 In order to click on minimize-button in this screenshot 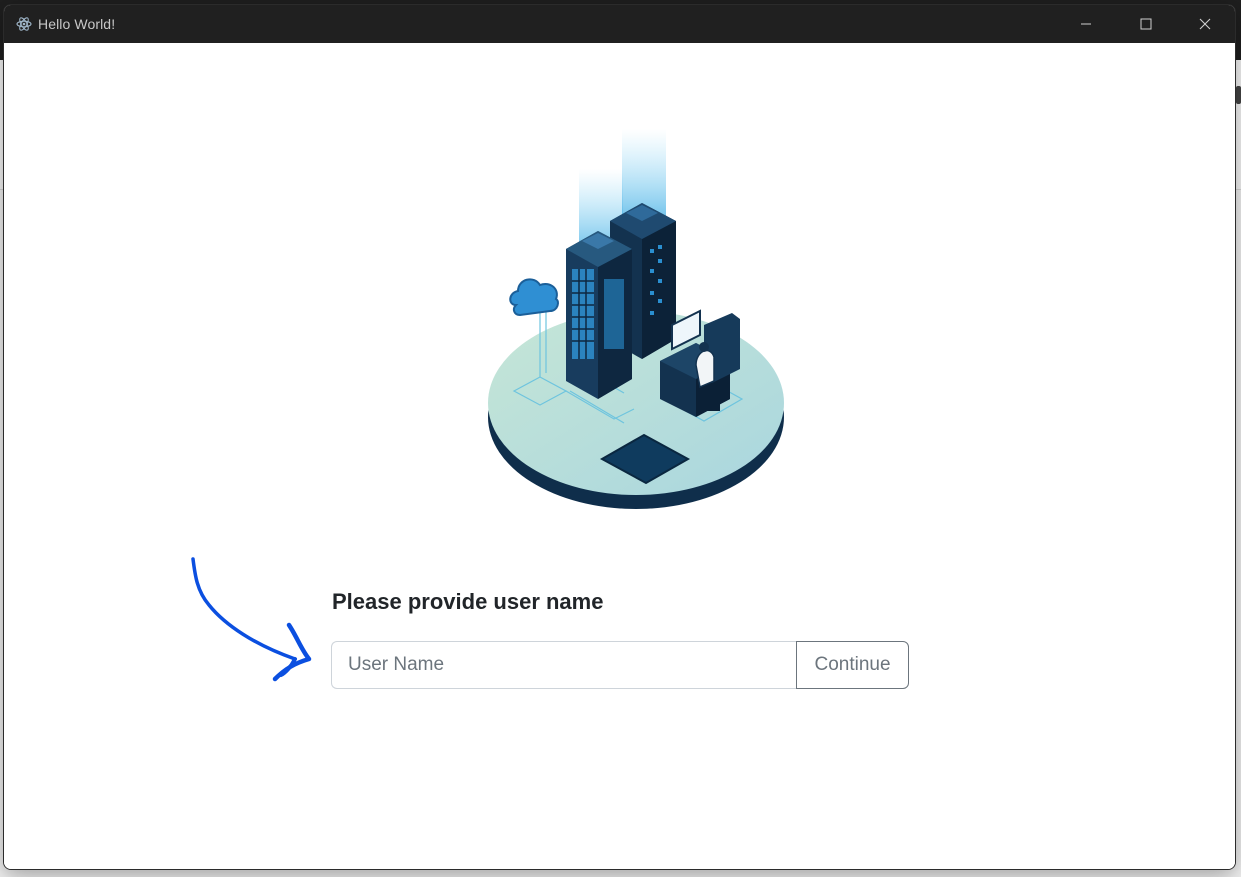, I will do `click(1086, 24)`.